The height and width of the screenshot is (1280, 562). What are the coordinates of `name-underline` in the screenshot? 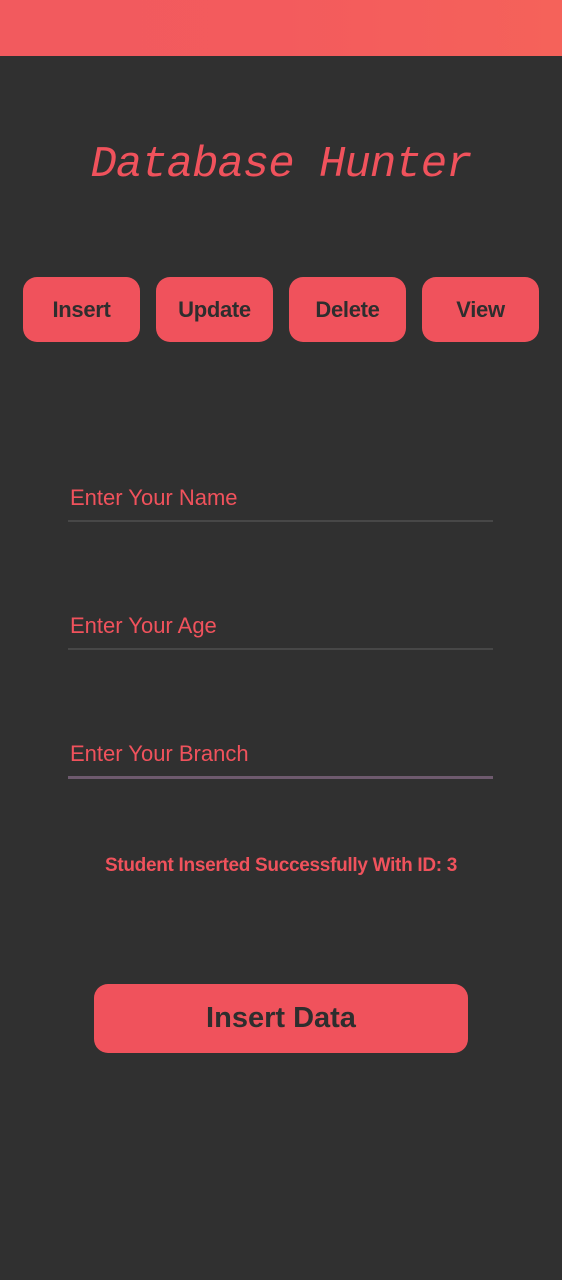 It's located at (280, 521).